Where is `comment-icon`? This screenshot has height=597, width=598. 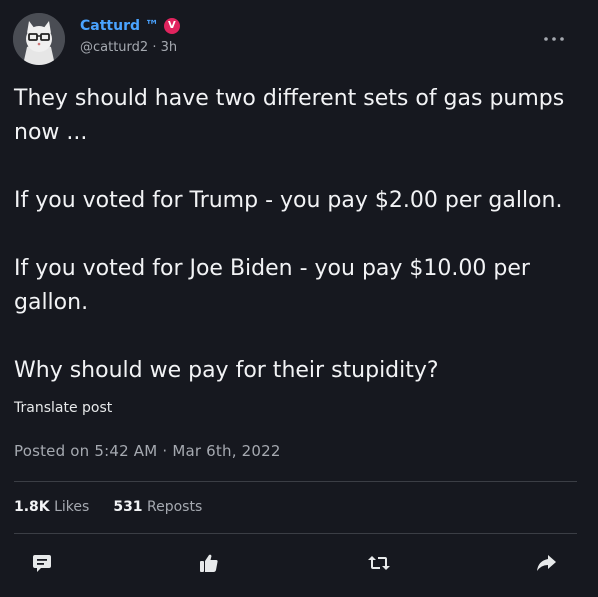 comment-icon is located at coordinates (42, 565).